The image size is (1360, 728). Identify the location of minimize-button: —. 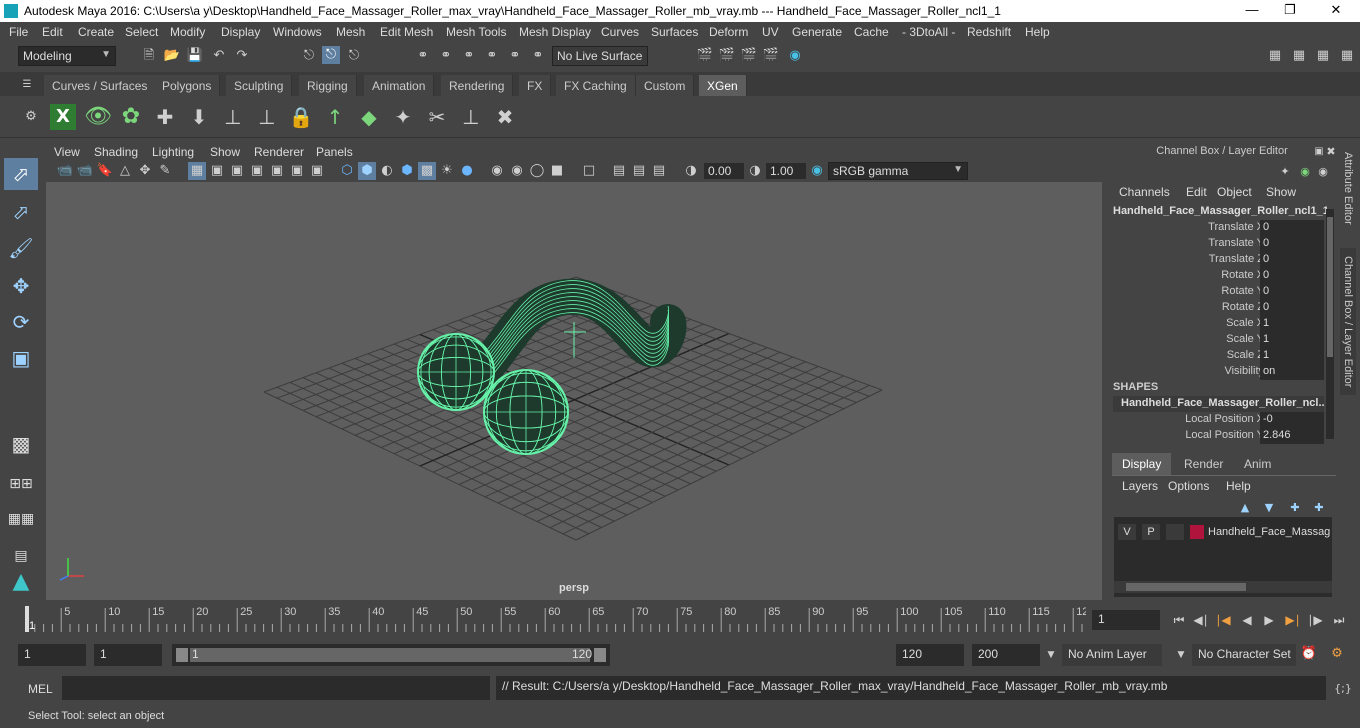
(1252, 11).